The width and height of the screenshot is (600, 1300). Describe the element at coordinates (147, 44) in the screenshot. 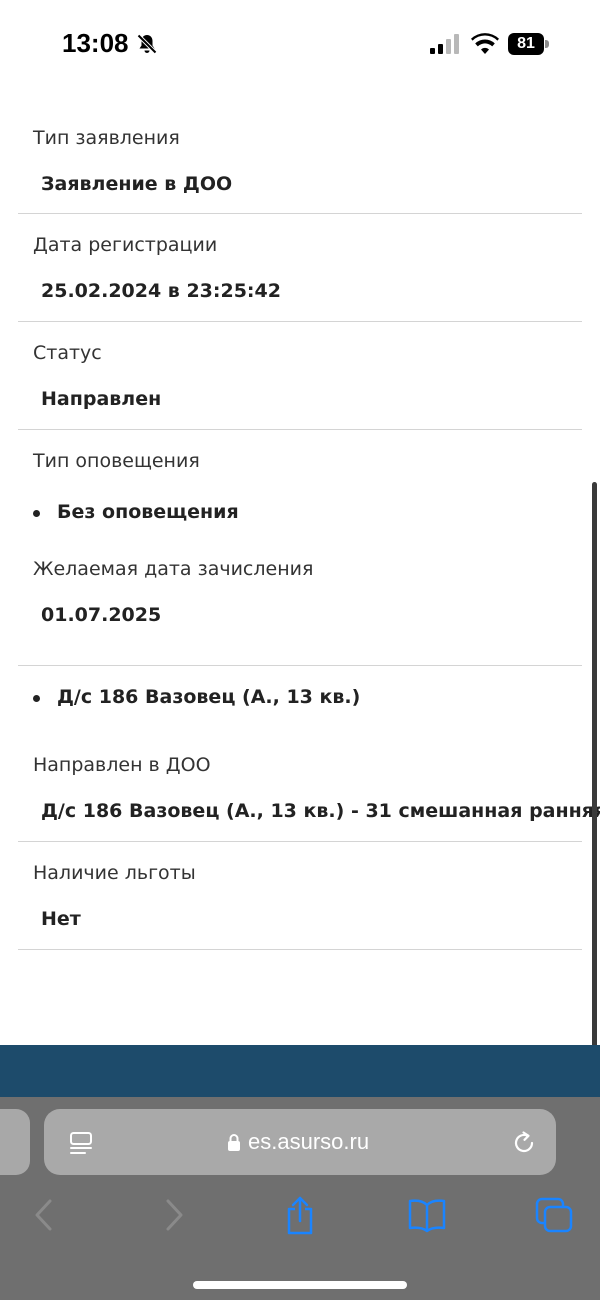

I see `bell-slash-icon` at that location.